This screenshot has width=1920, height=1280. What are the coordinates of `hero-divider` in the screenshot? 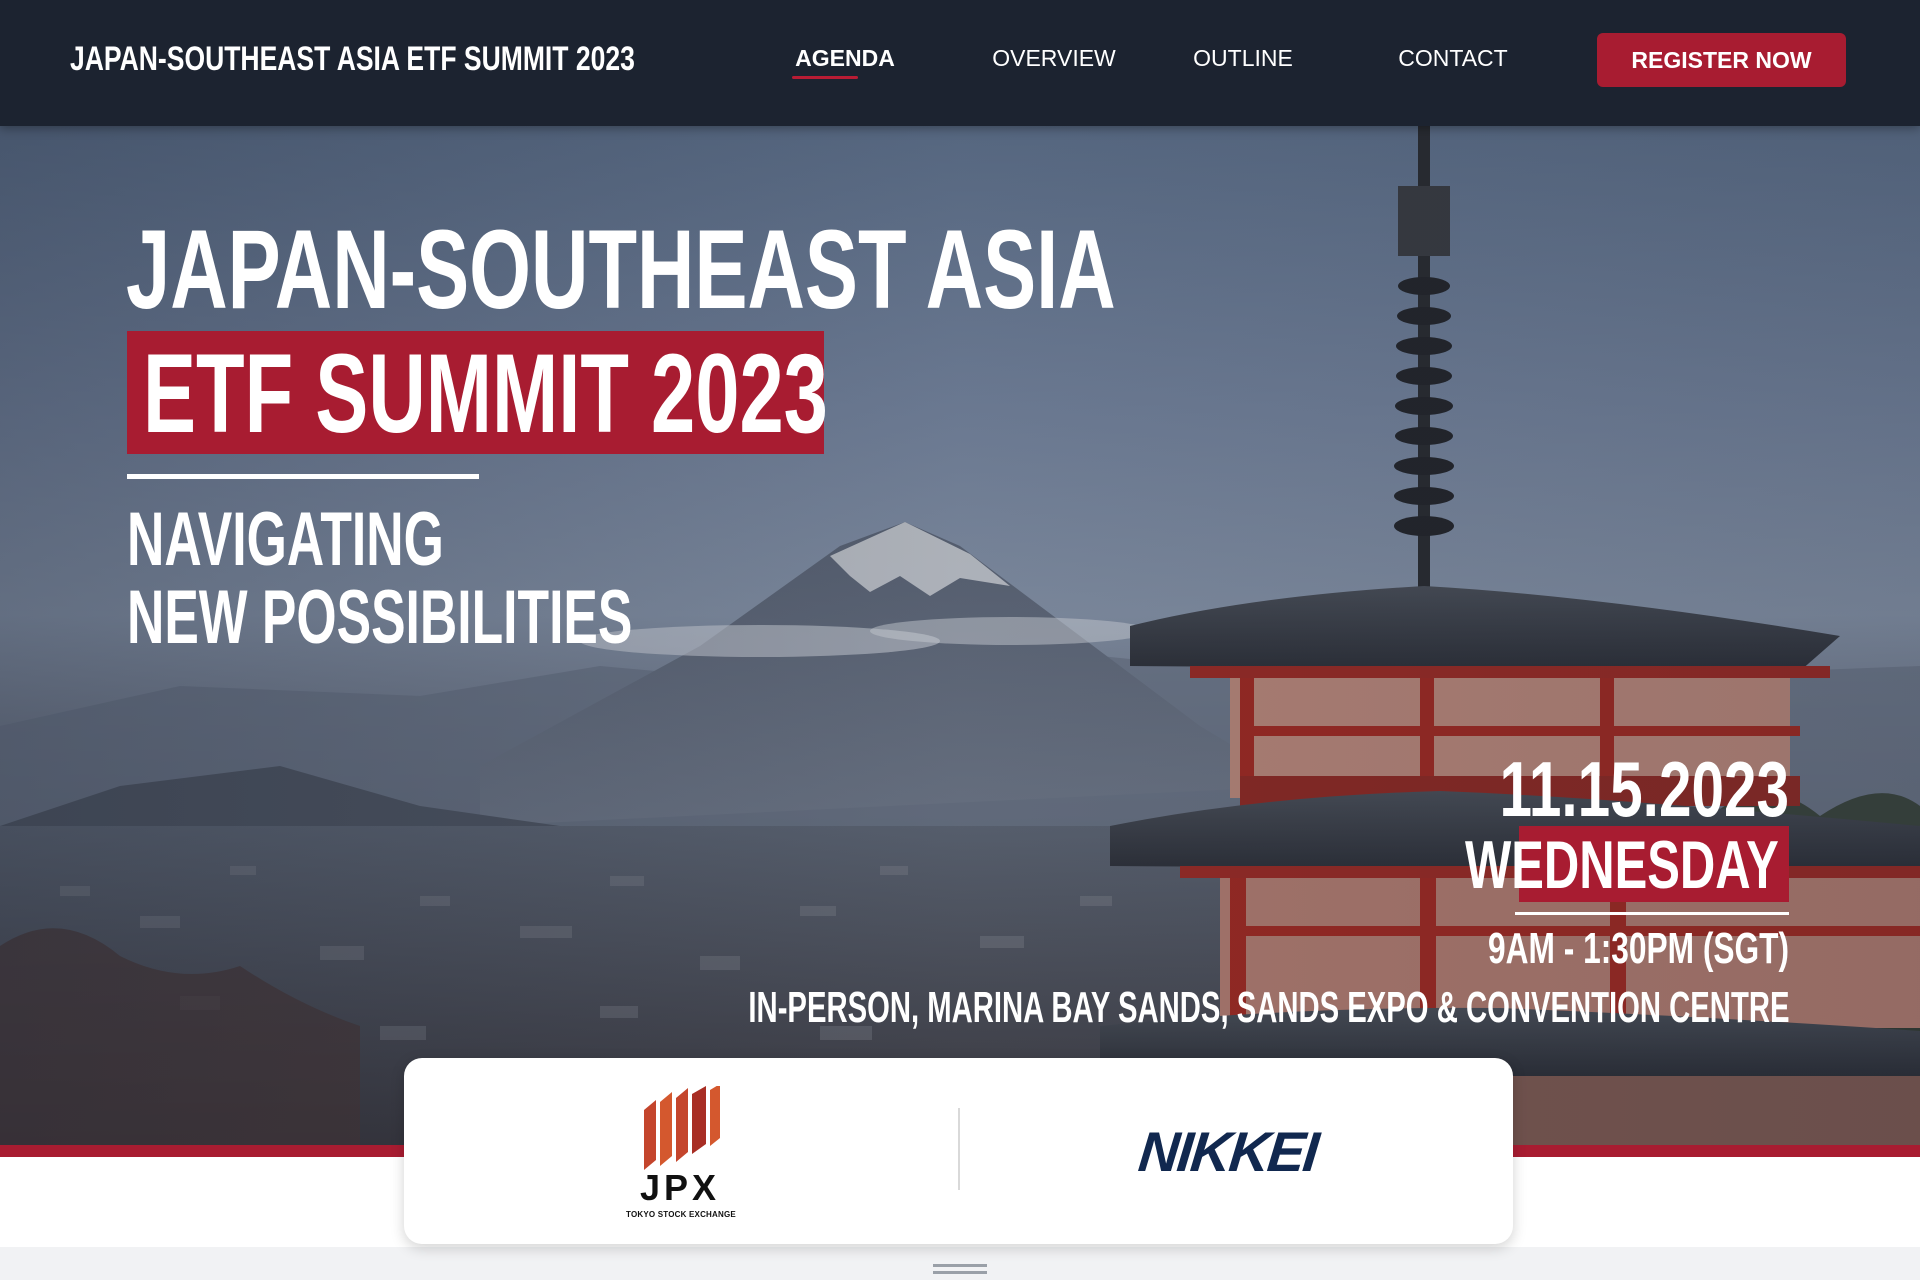 It's located at (303, 476).